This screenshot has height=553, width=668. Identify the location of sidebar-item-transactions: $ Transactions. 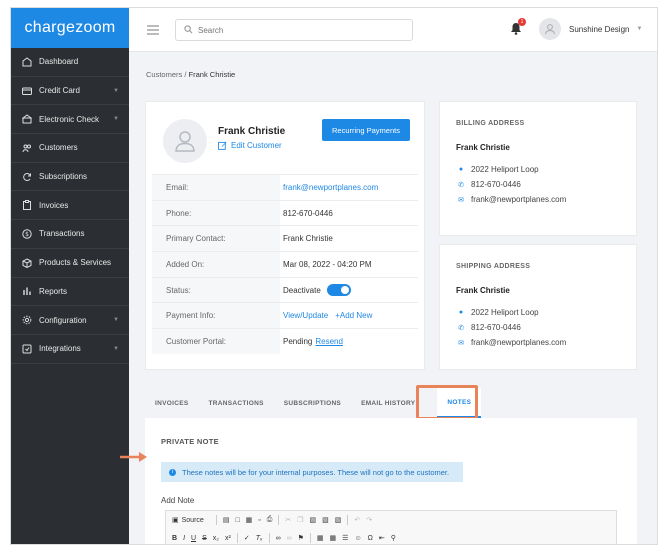
(70, 234).